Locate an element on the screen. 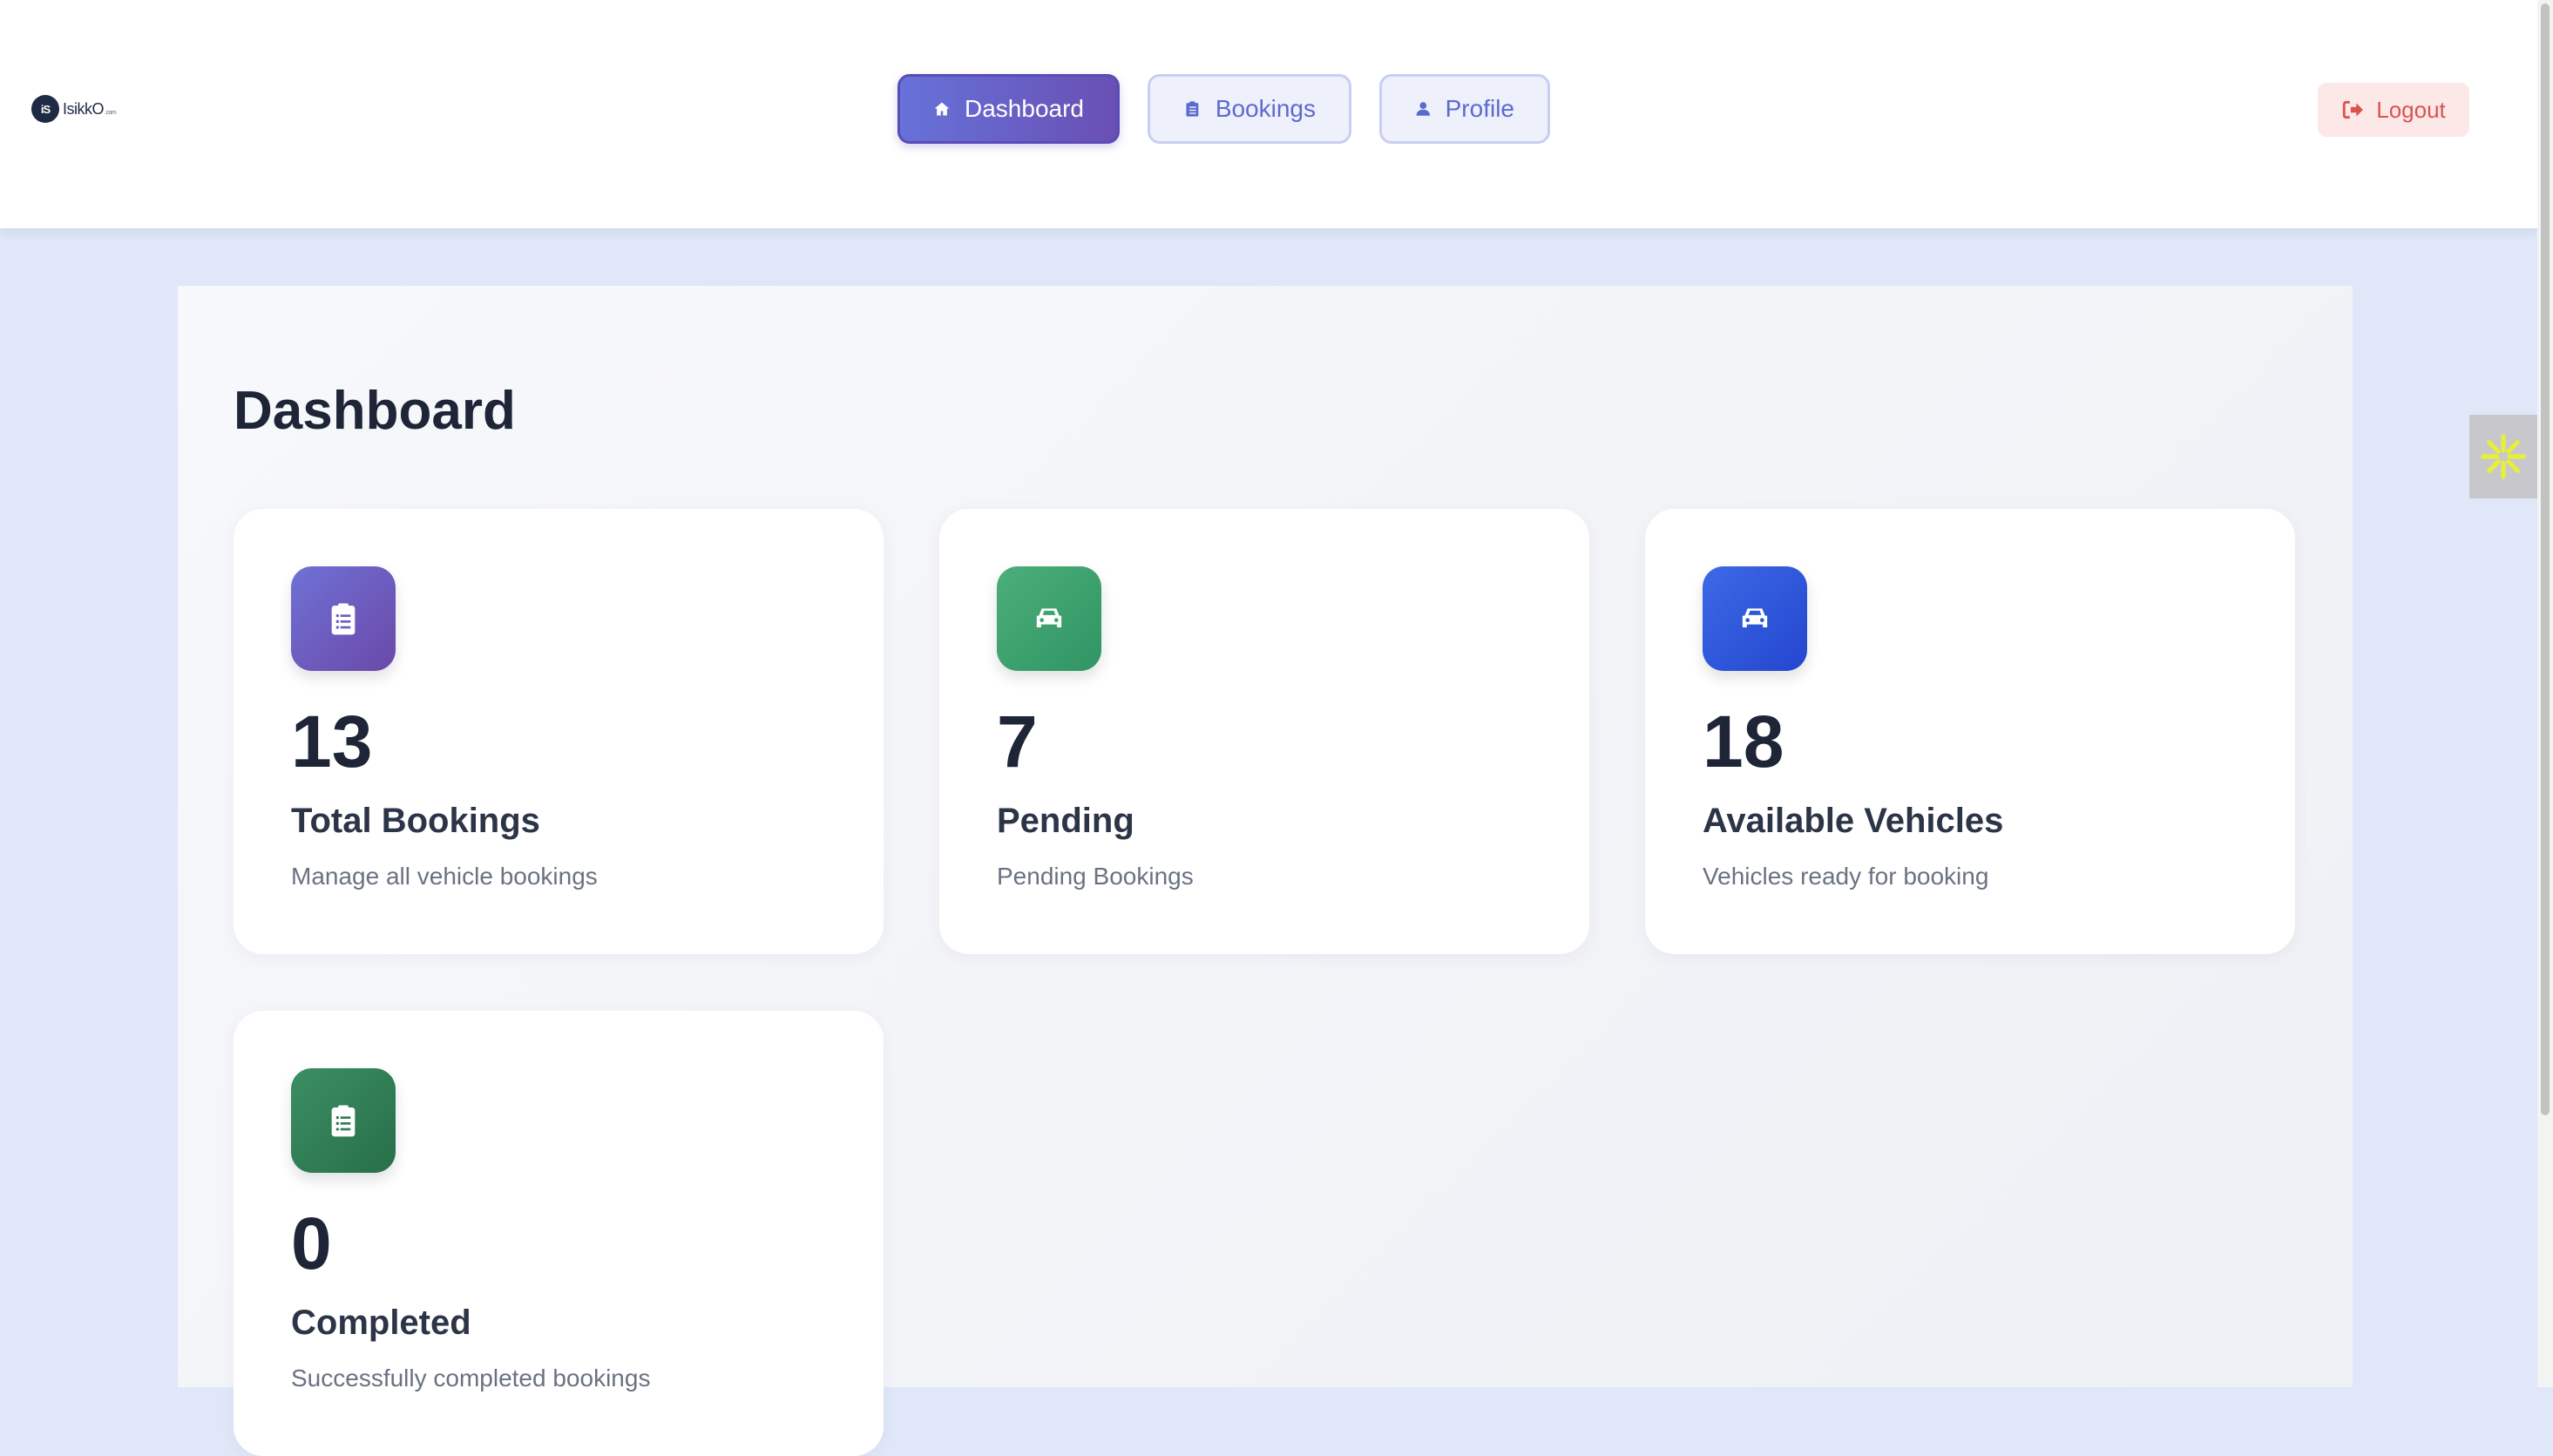 This screenshot has height=1456, width=2553. home-icon is located at coordinates (942, 109).